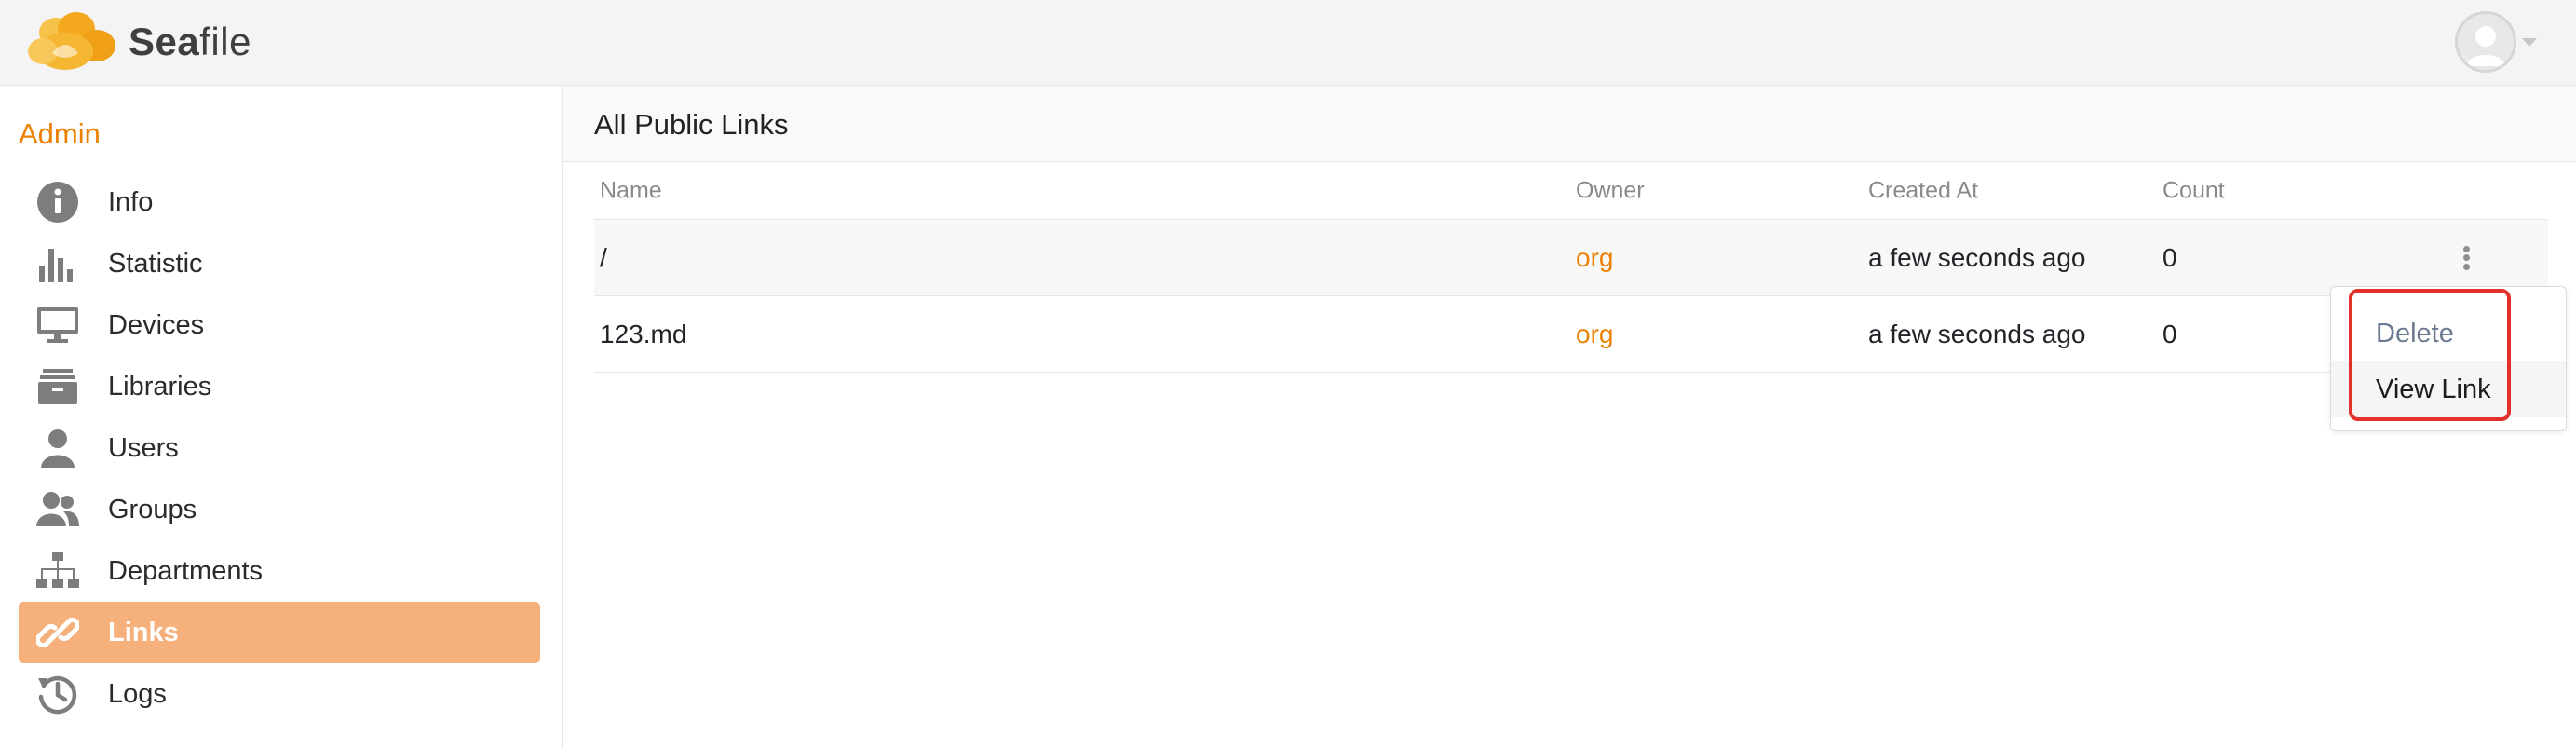  What do you see at coordinates (58, 571) in the screenshot?
I see `org-chart-icon` at bounding box center [58, 571].